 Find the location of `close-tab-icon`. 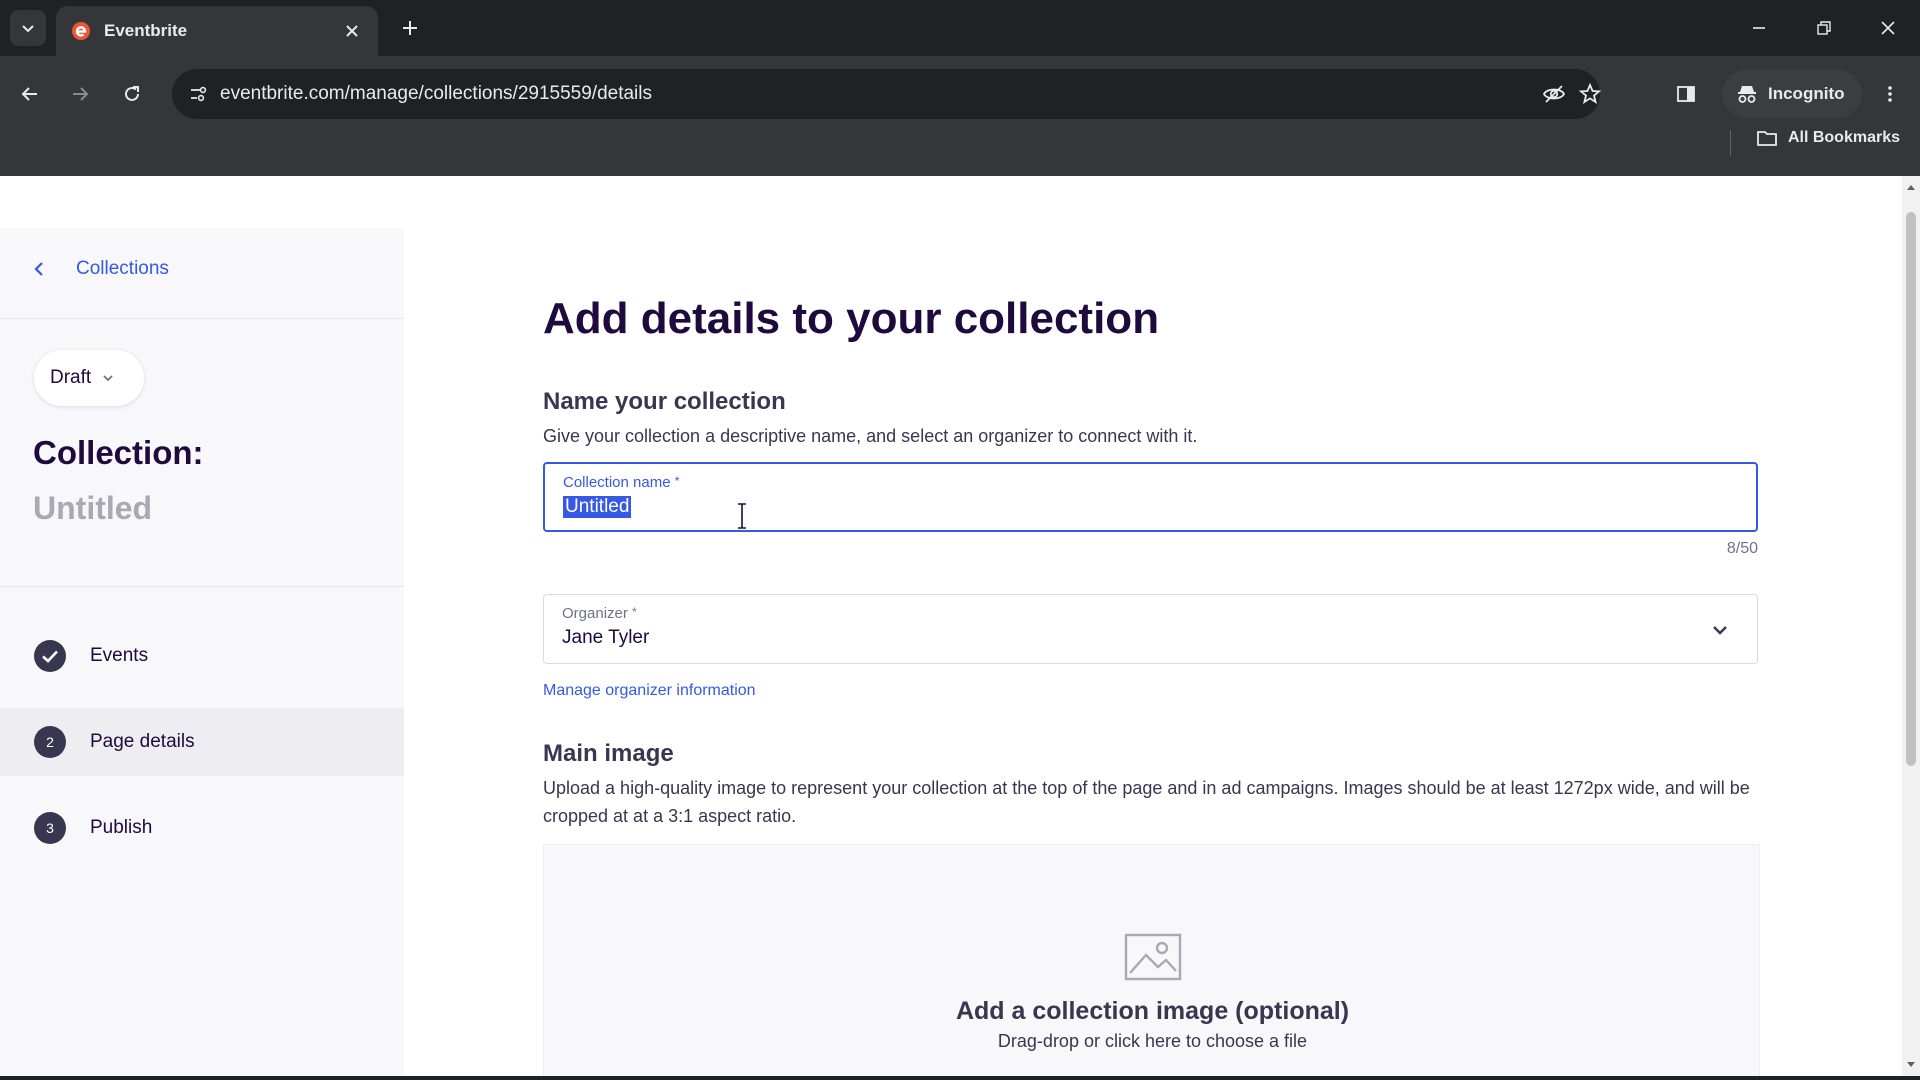

close-tab-icon is located at coordinates (352, 31).